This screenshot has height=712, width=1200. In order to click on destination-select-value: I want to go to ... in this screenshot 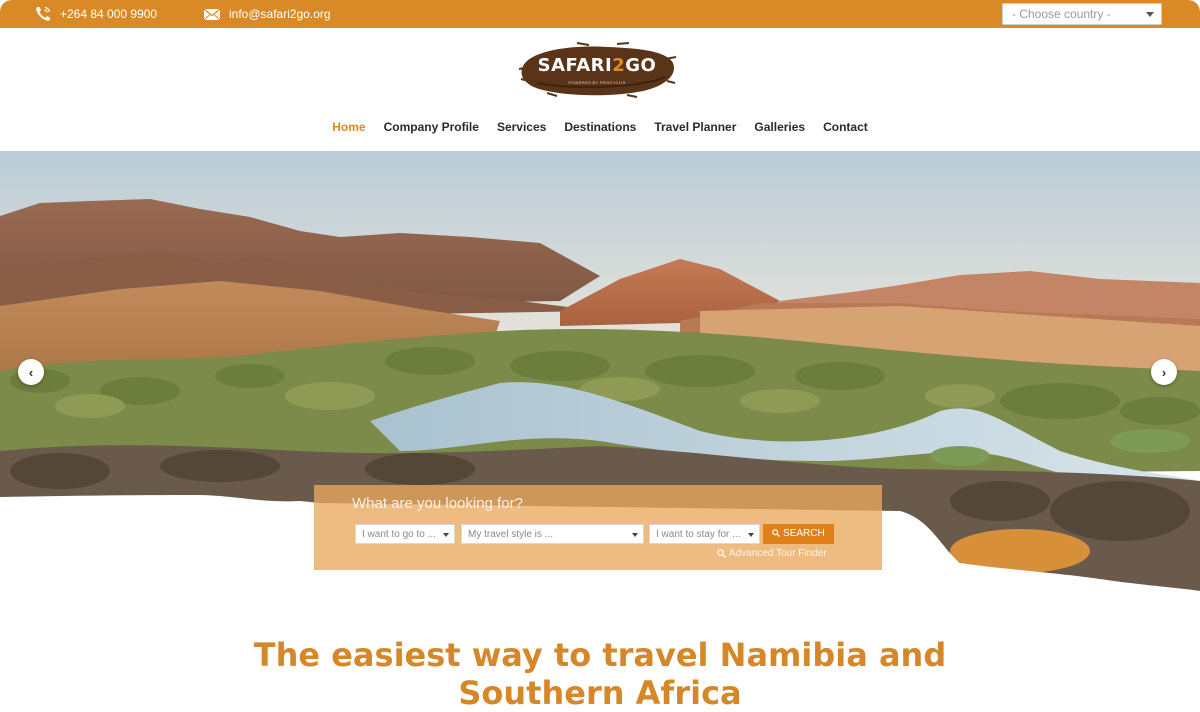, I will do `click(399, 534)`.